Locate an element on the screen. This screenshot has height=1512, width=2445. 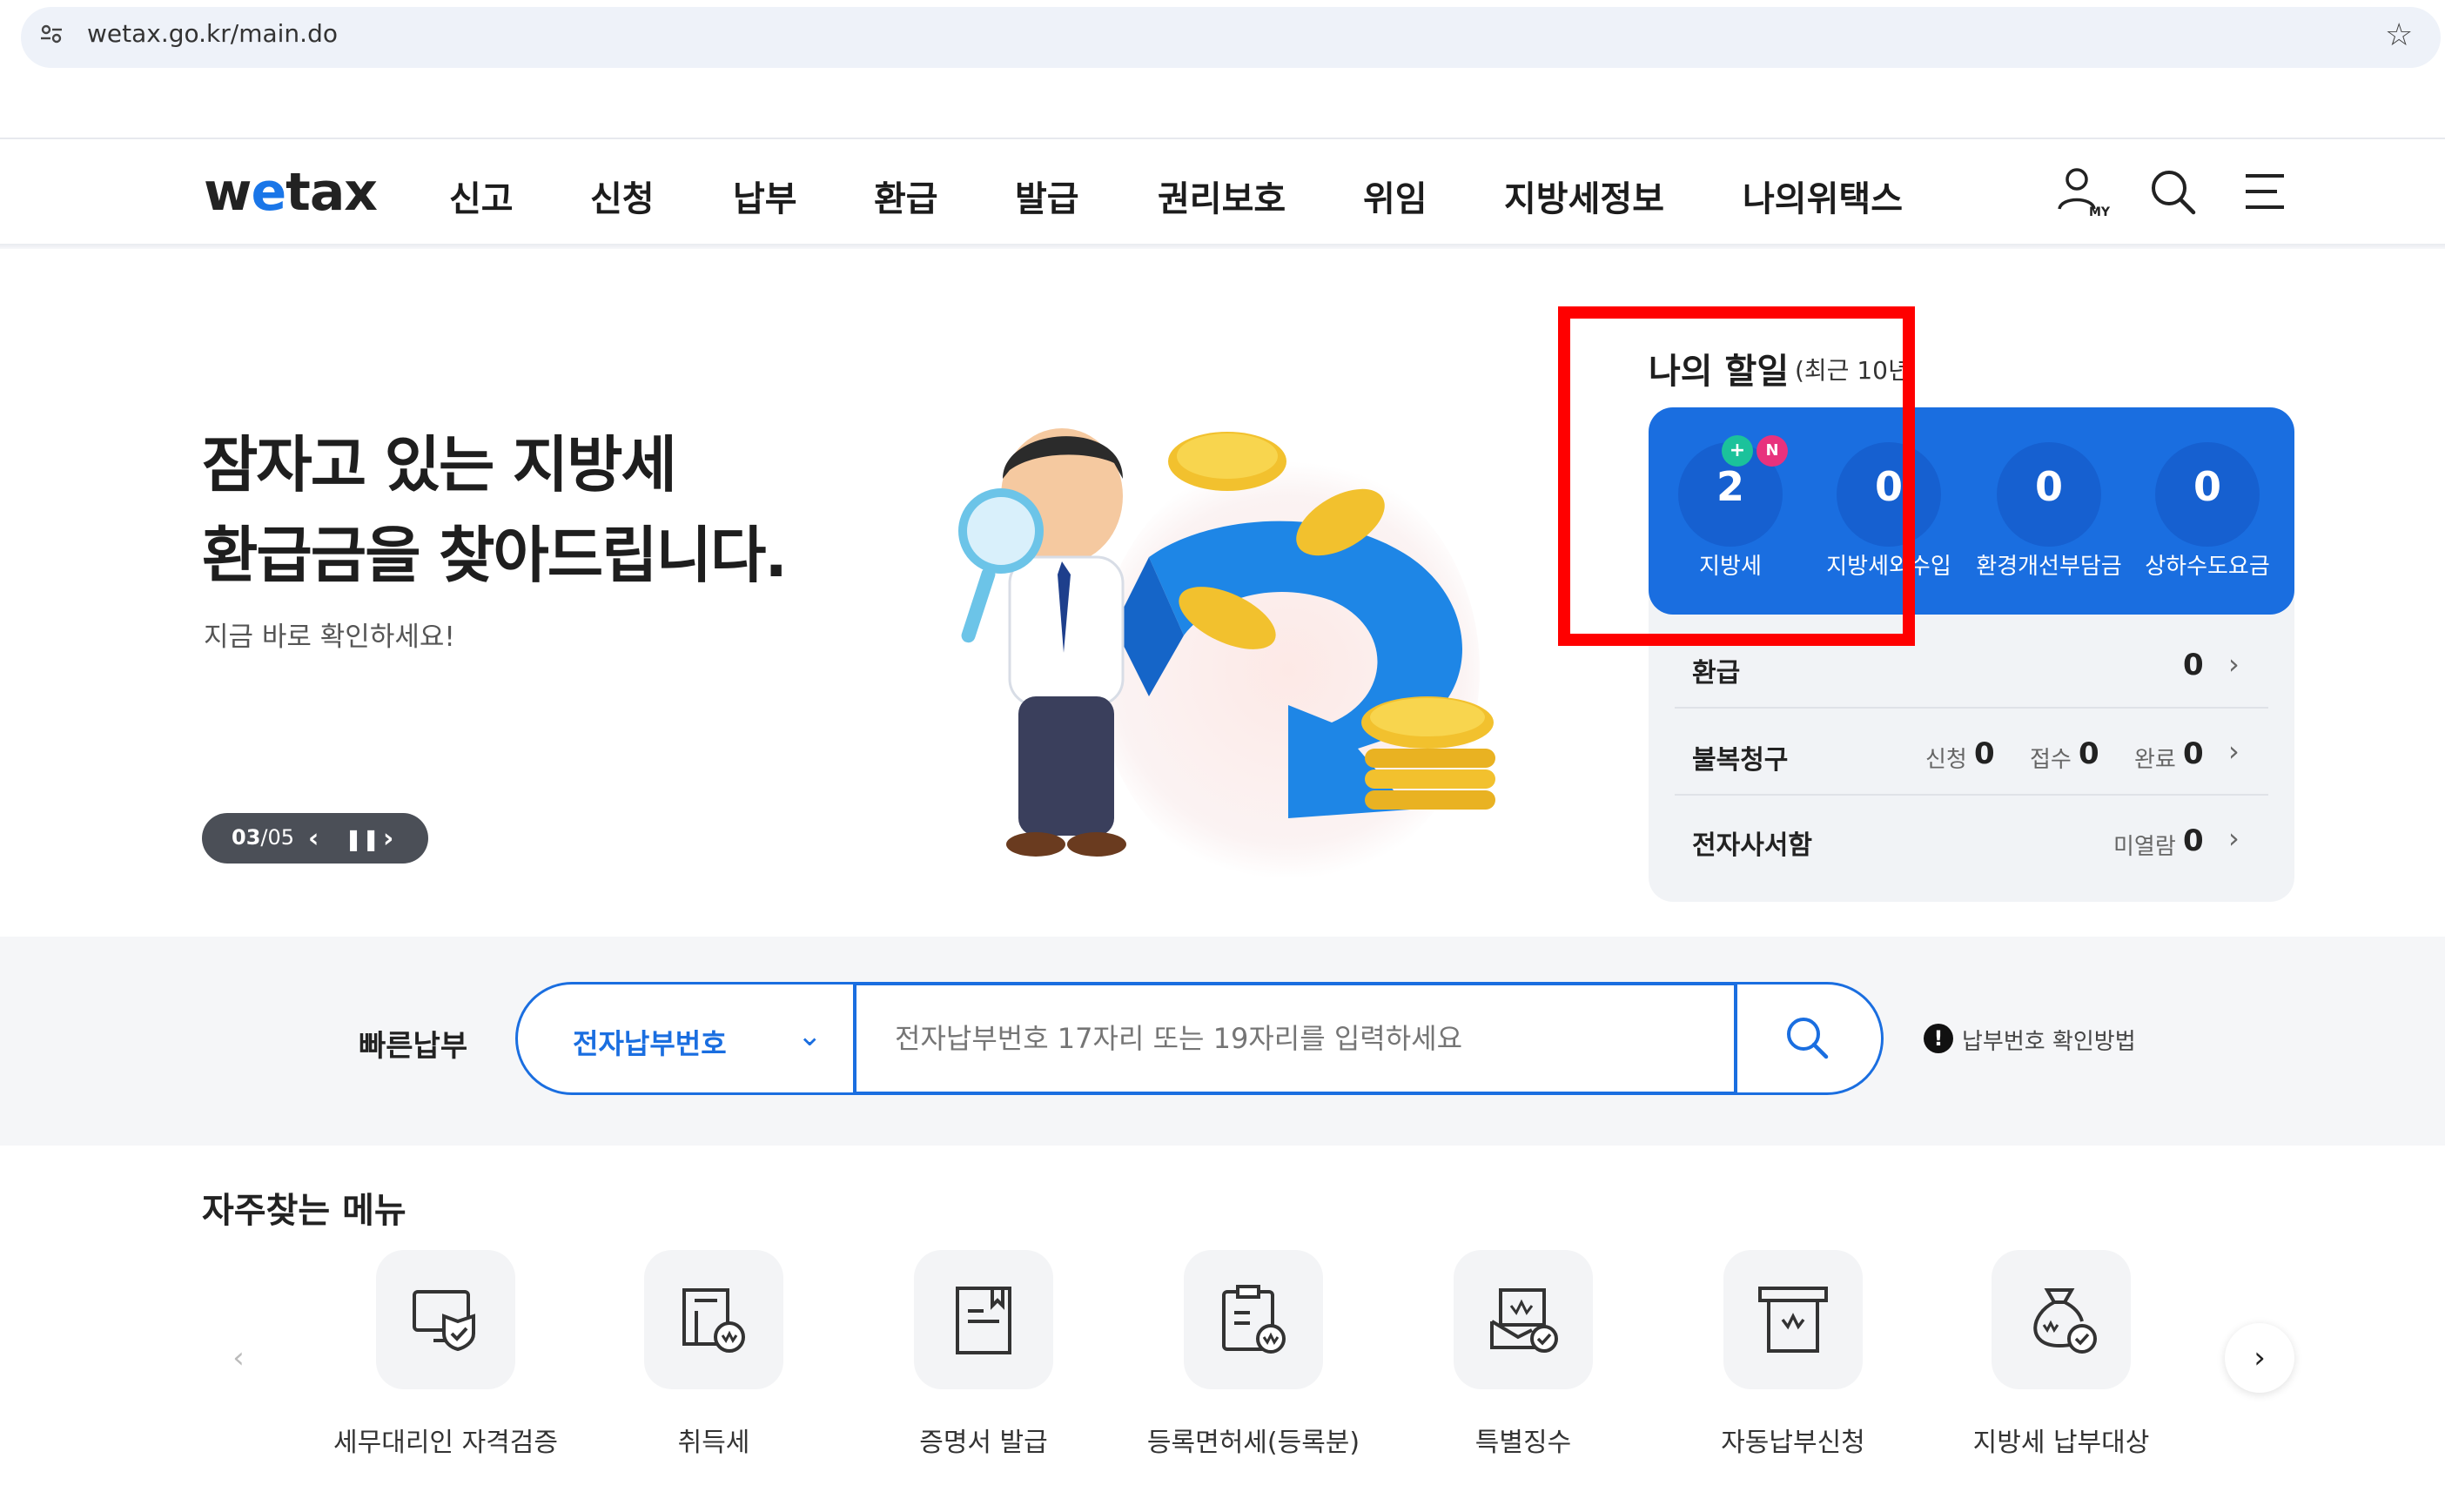
site-settings-icon is located at coordinates (51, 34).